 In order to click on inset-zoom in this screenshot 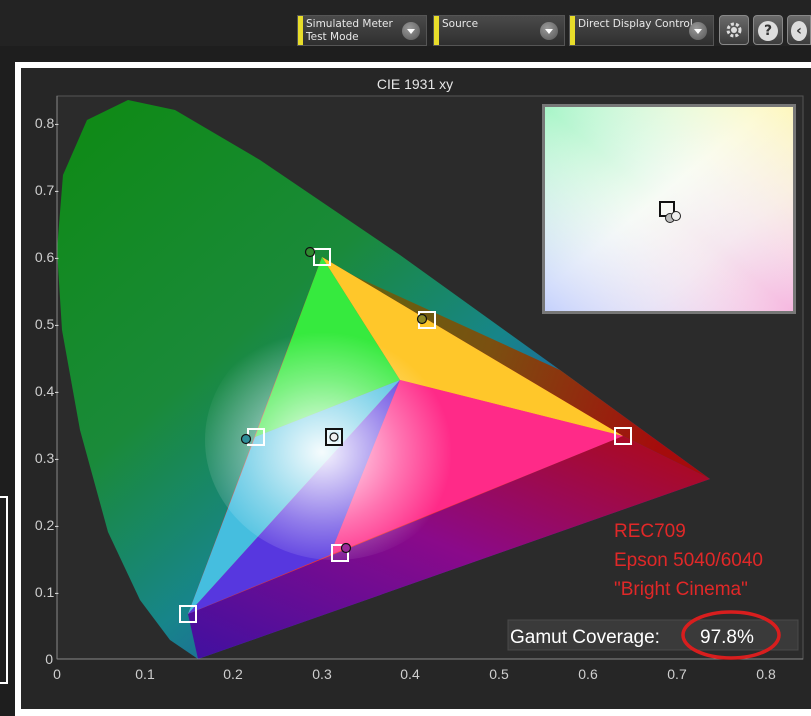, I will do `click(669, 209)`.